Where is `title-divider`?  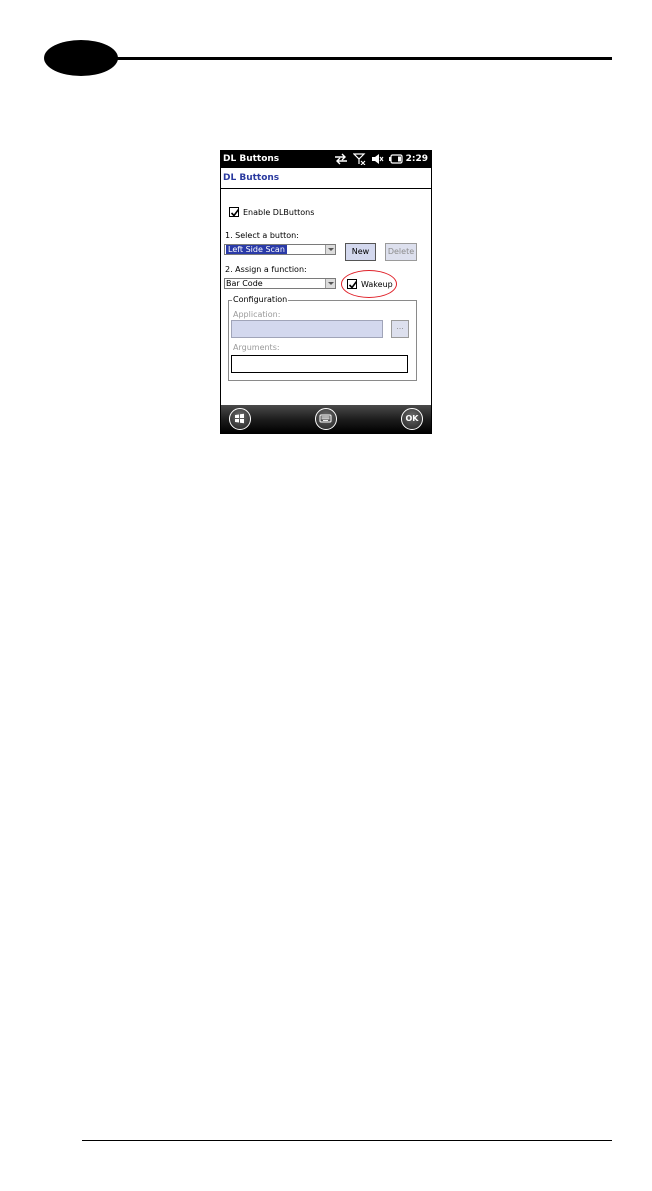
title-divider is located at coordinates (326, 188).